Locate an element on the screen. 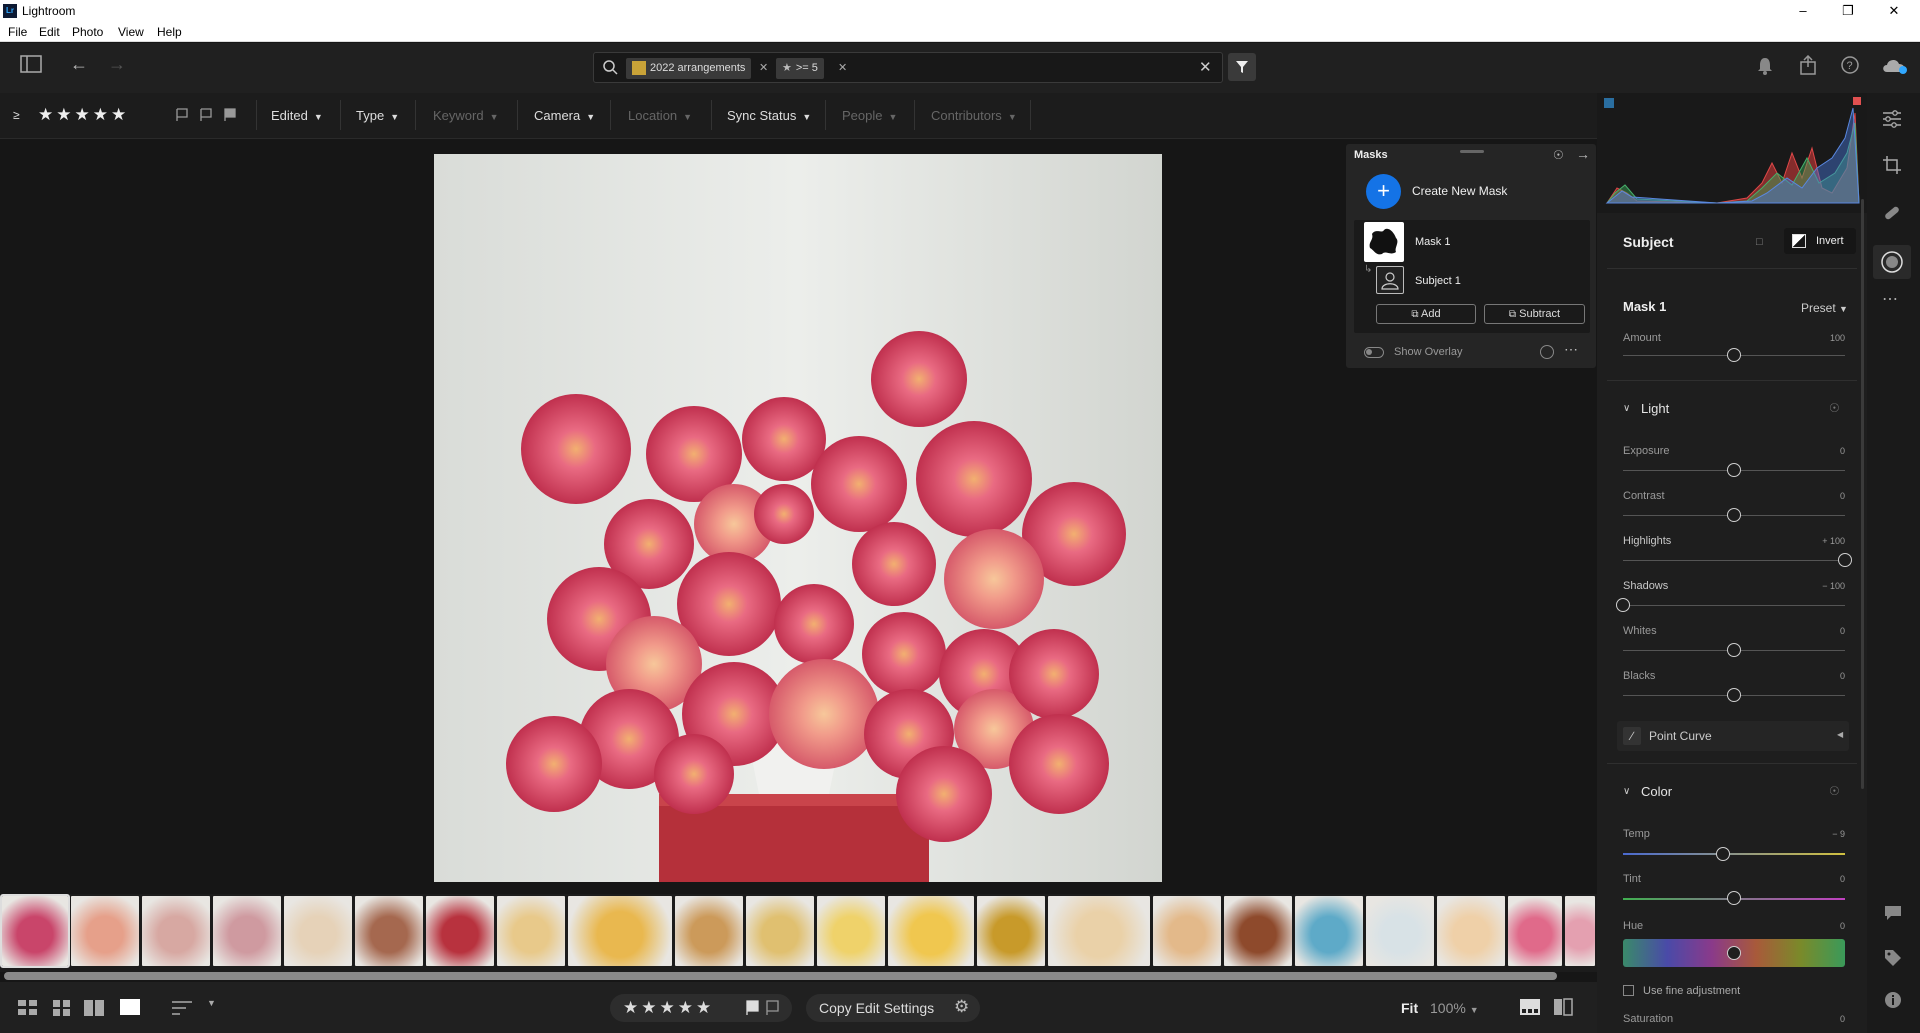  point-curve-button: ∕ Point Curve ◀ is located at coordinates (1733, 736).